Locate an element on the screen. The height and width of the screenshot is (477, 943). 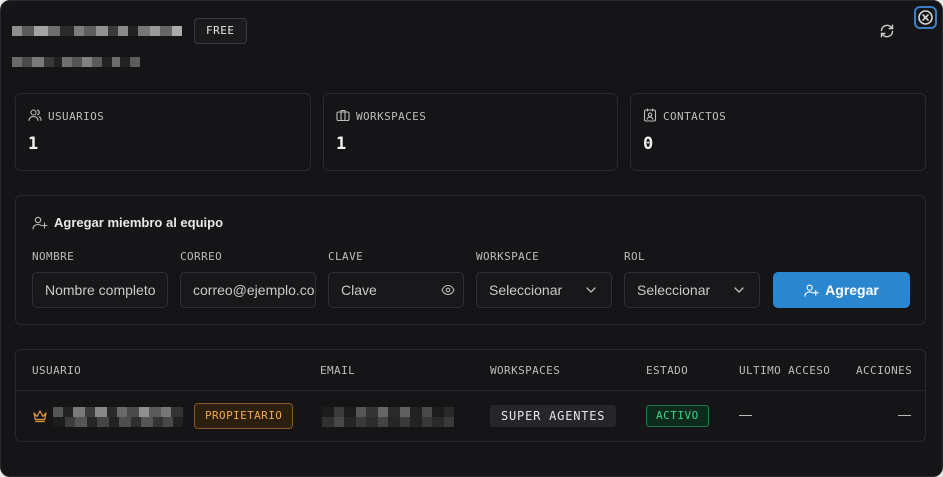
name-label: NOMBRE is located at coordinates (53, 256).